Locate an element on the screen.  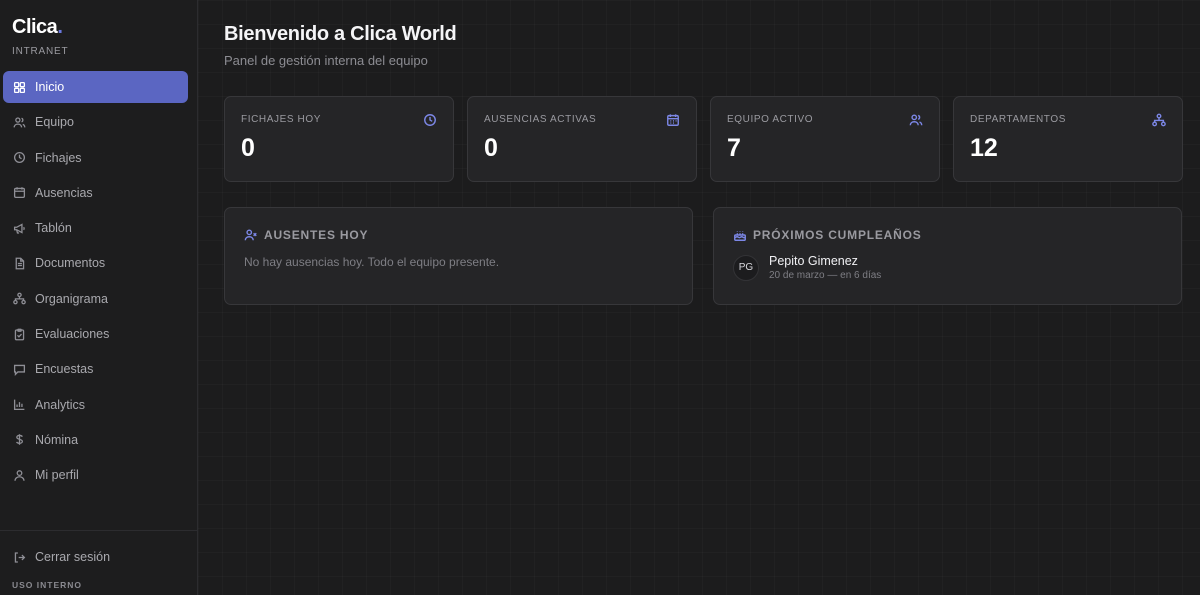
sidebar-item-label: Encuestas is located at coordinates (64, 369).